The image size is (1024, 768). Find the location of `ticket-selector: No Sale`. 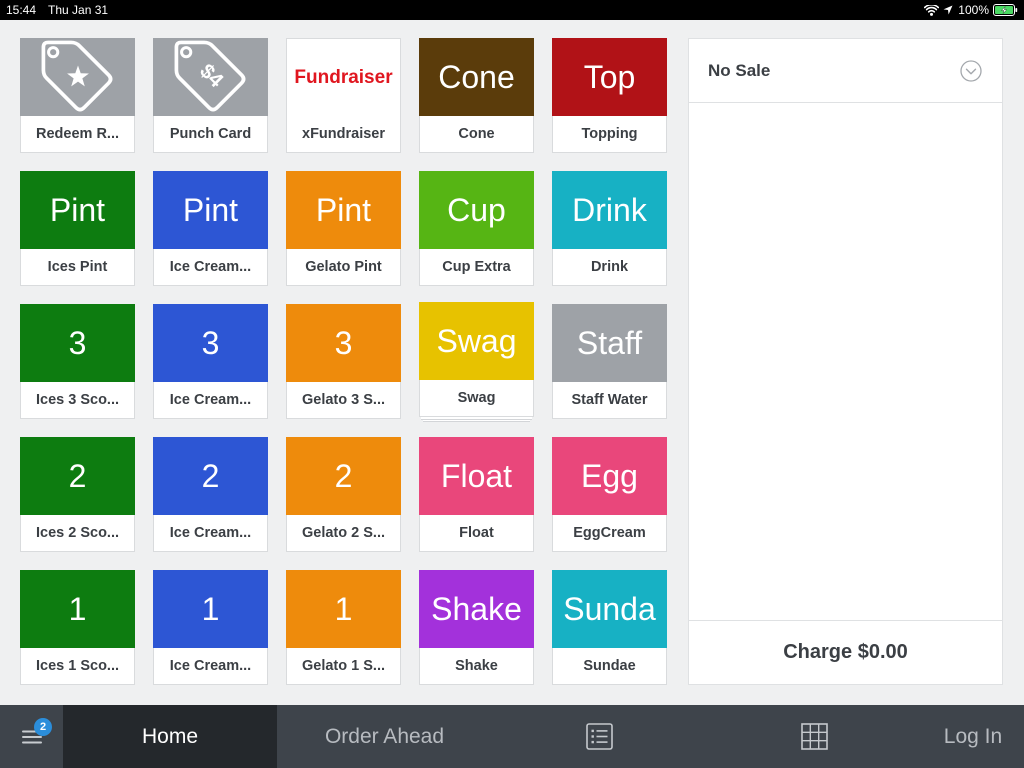

ticket-selector: No Sale is located at coordinates (845, 71).